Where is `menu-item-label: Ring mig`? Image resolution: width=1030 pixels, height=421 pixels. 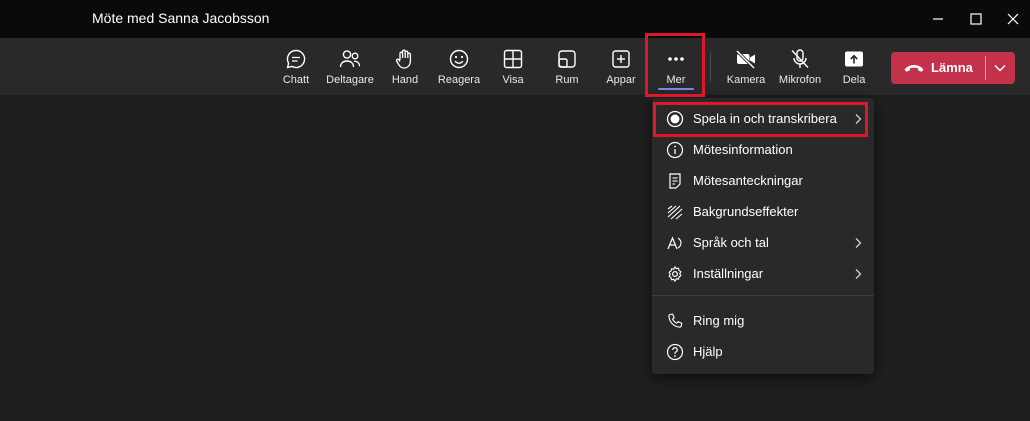
menu-item-label: Ring mig is located at coordinates (719, 320).